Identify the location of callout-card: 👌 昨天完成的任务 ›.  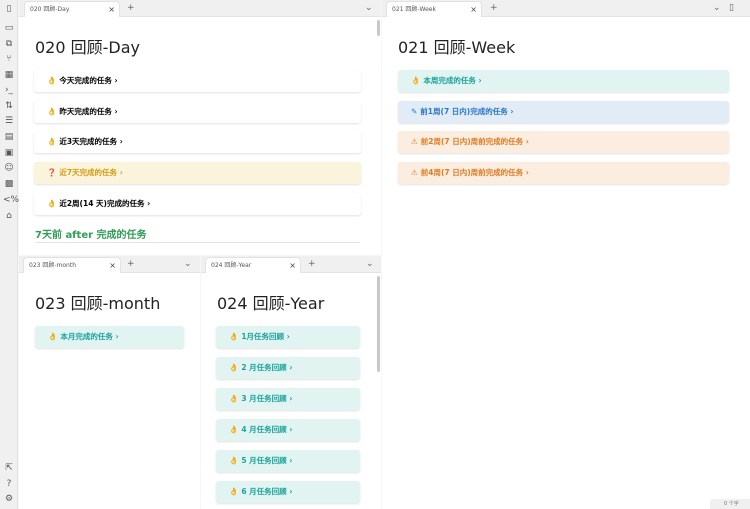
(197, 112).